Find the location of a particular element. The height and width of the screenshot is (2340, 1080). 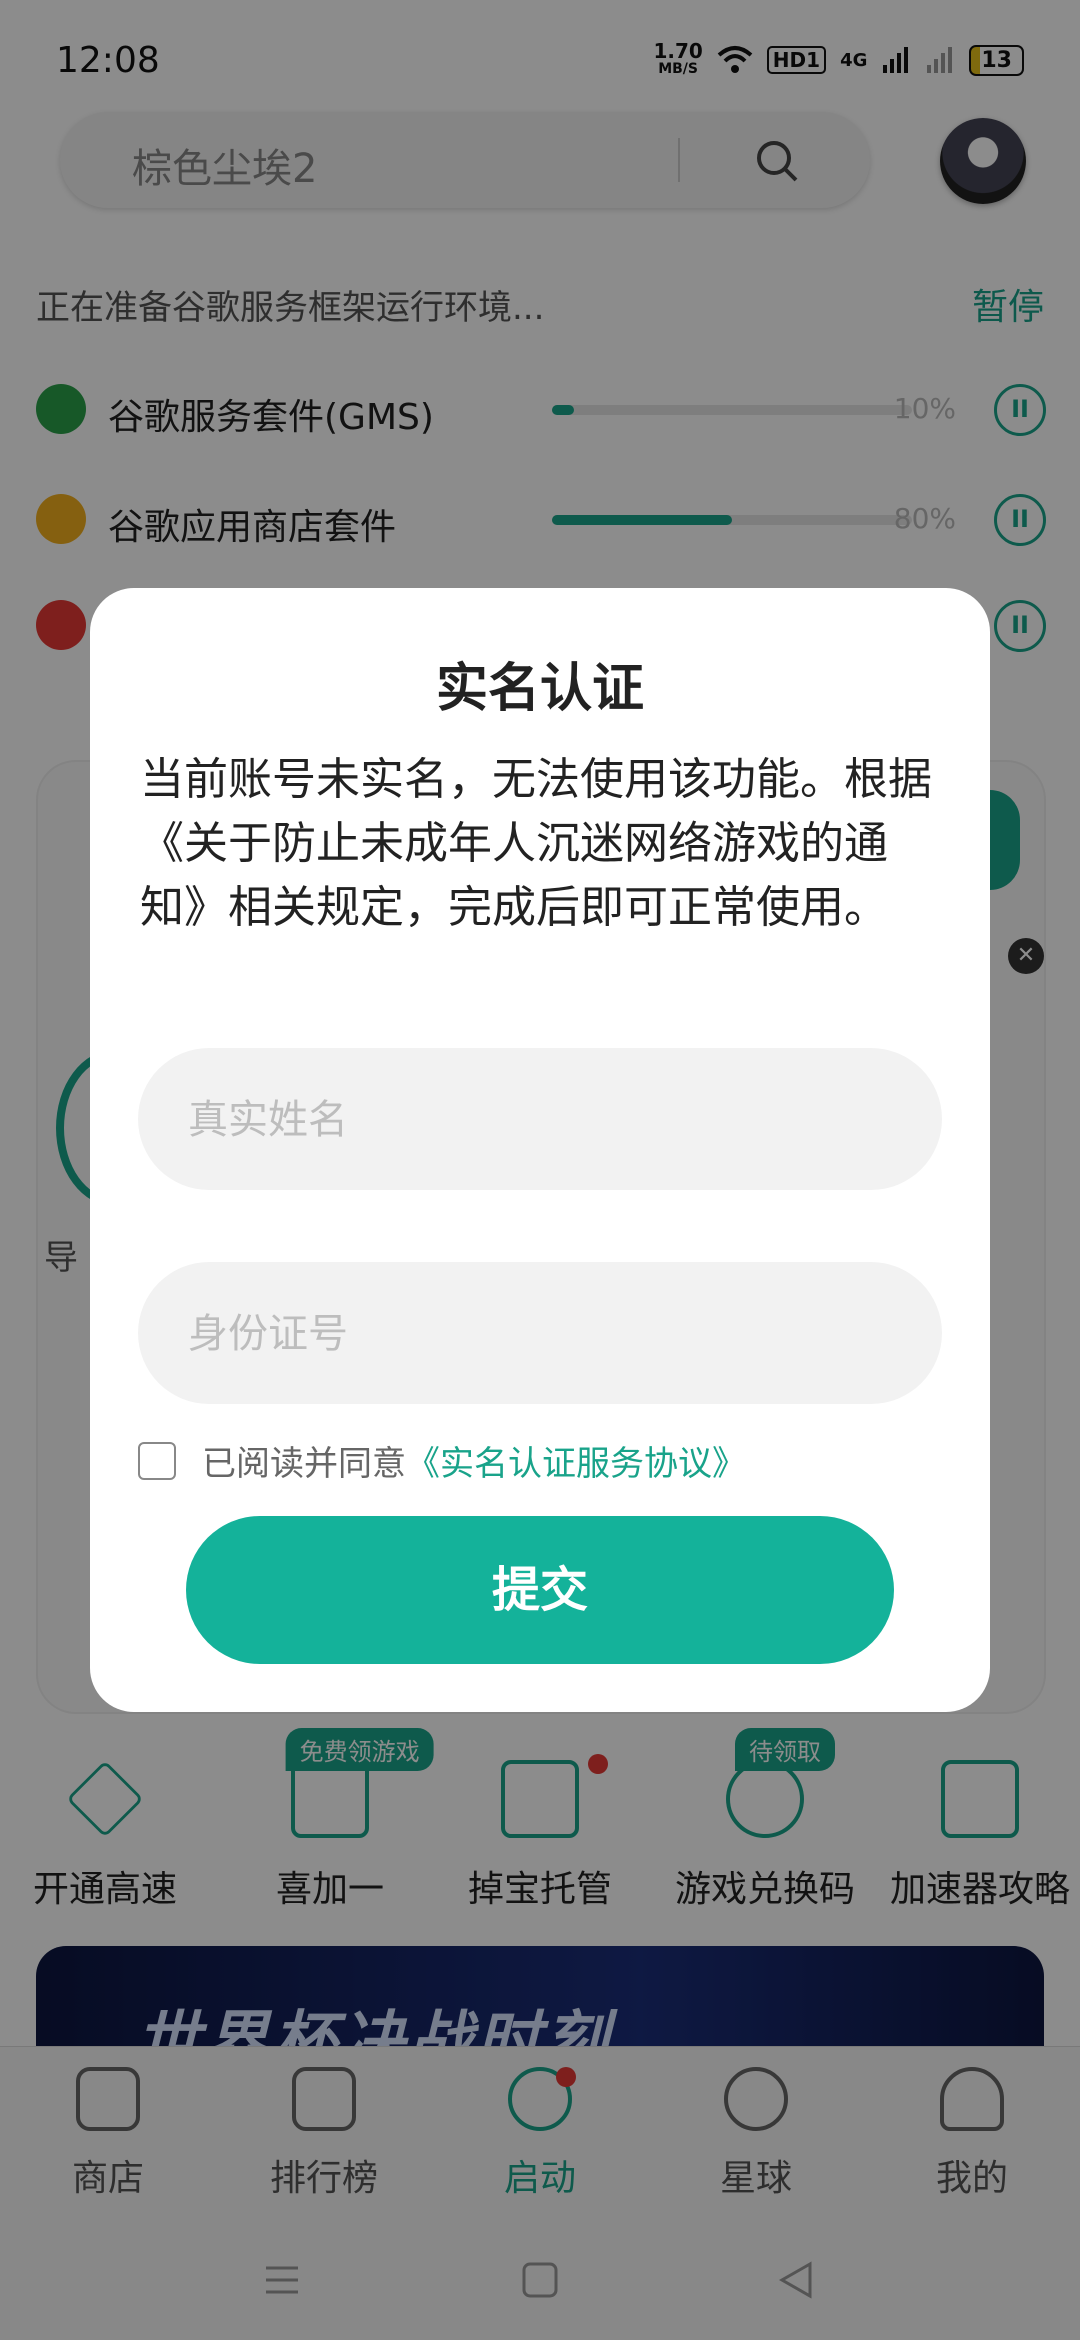

real-name-input is located at coordinates (538, 1120).